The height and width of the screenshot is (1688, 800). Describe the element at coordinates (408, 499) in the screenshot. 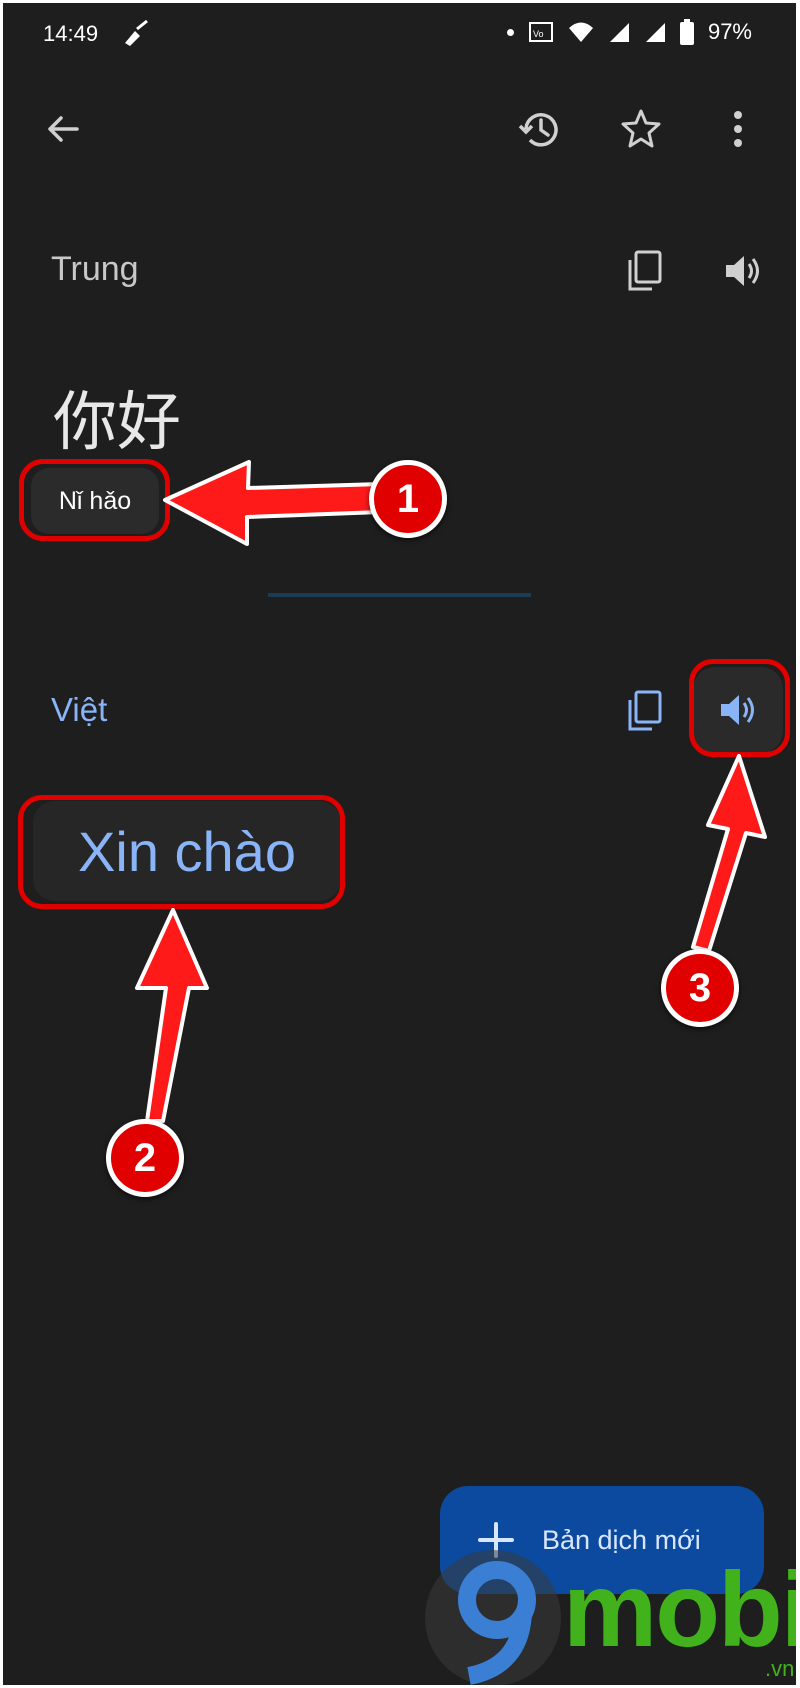

I see `annotation-badge-1: 1` at that location.